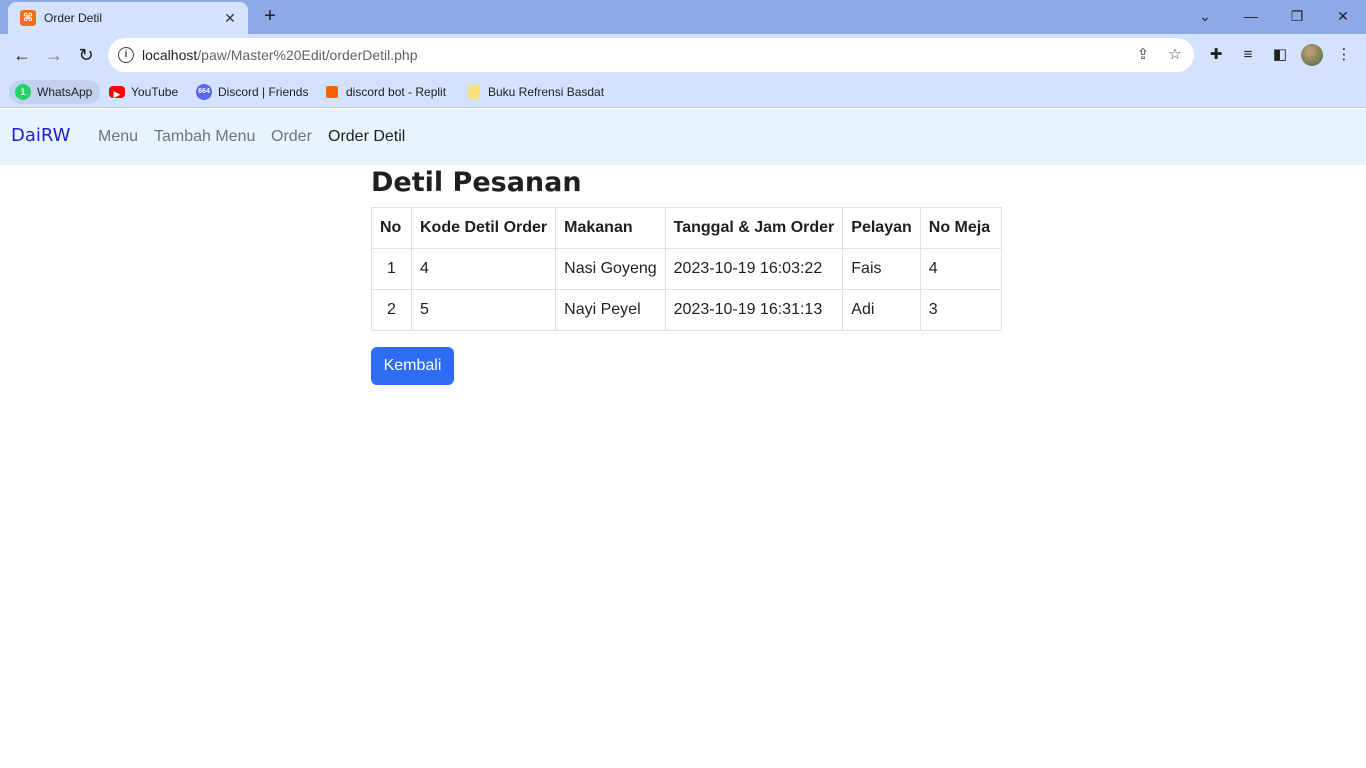 The image size is (1366, 768). I want to click on column-header-makanan: Makanan, so click(610, 228).